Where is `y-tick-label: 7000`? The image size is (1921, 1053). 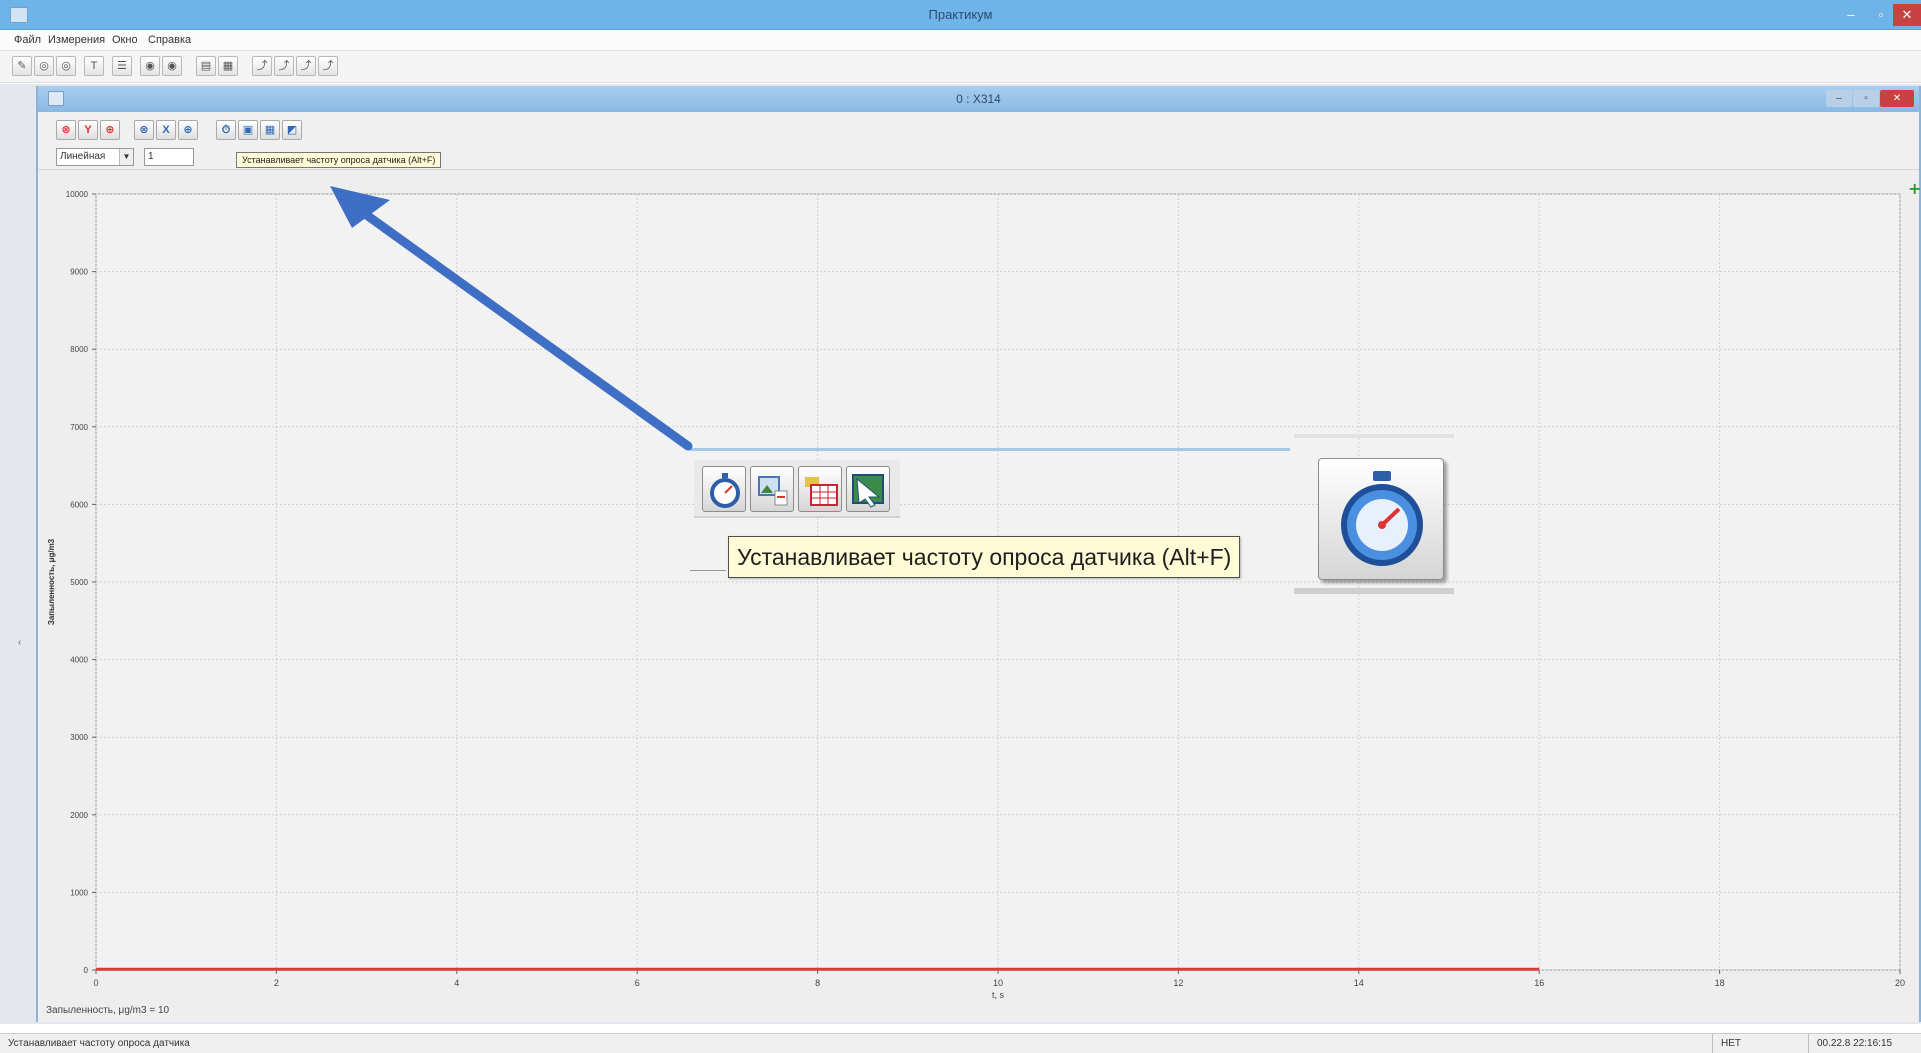 y-tick-label: 7000 is located at coordinates (79, 427).